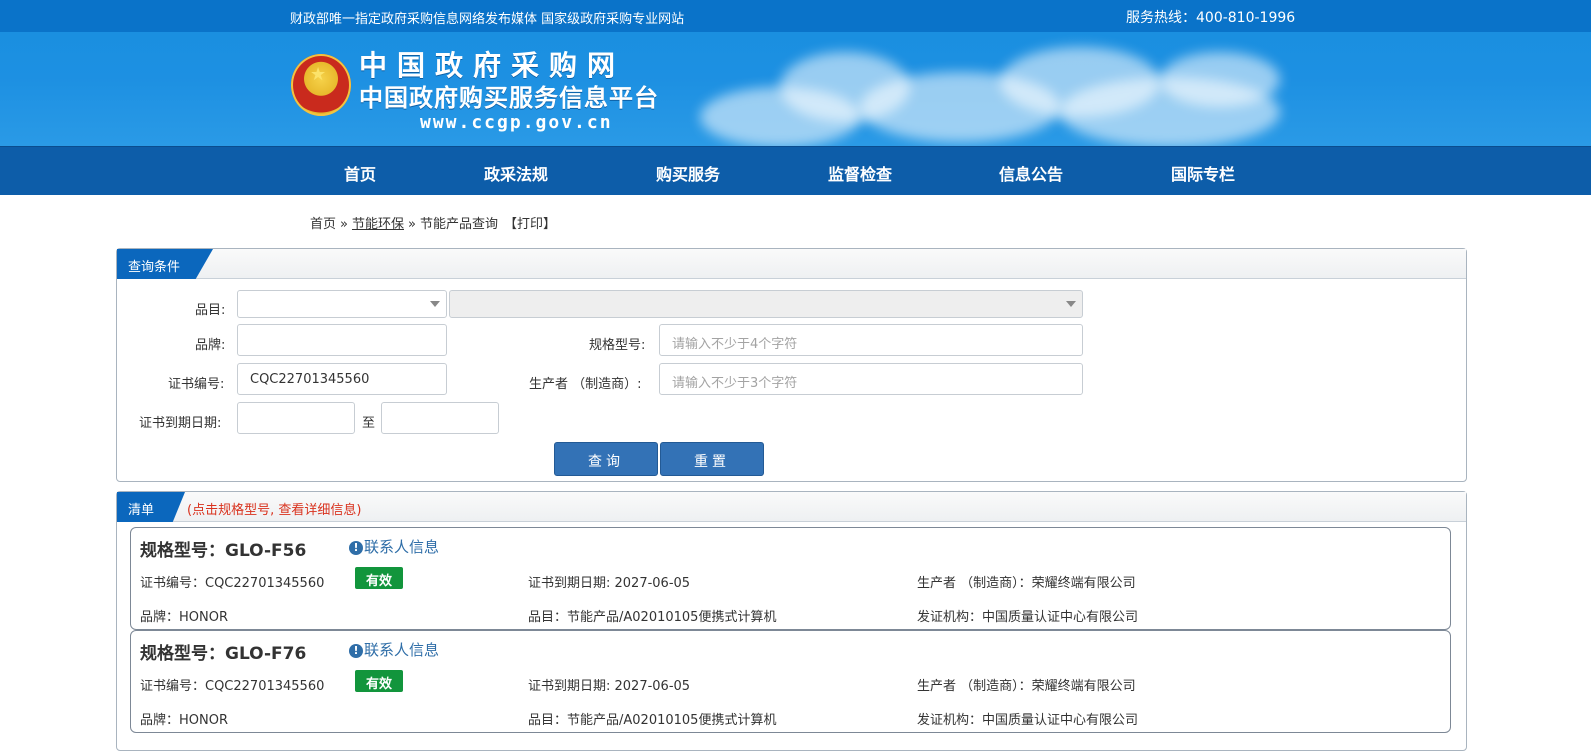 This screenshot has height=751, width=1591. I want to click on result-list-hint: (点击规格型号, 查看详细信息), so click(274, 510).